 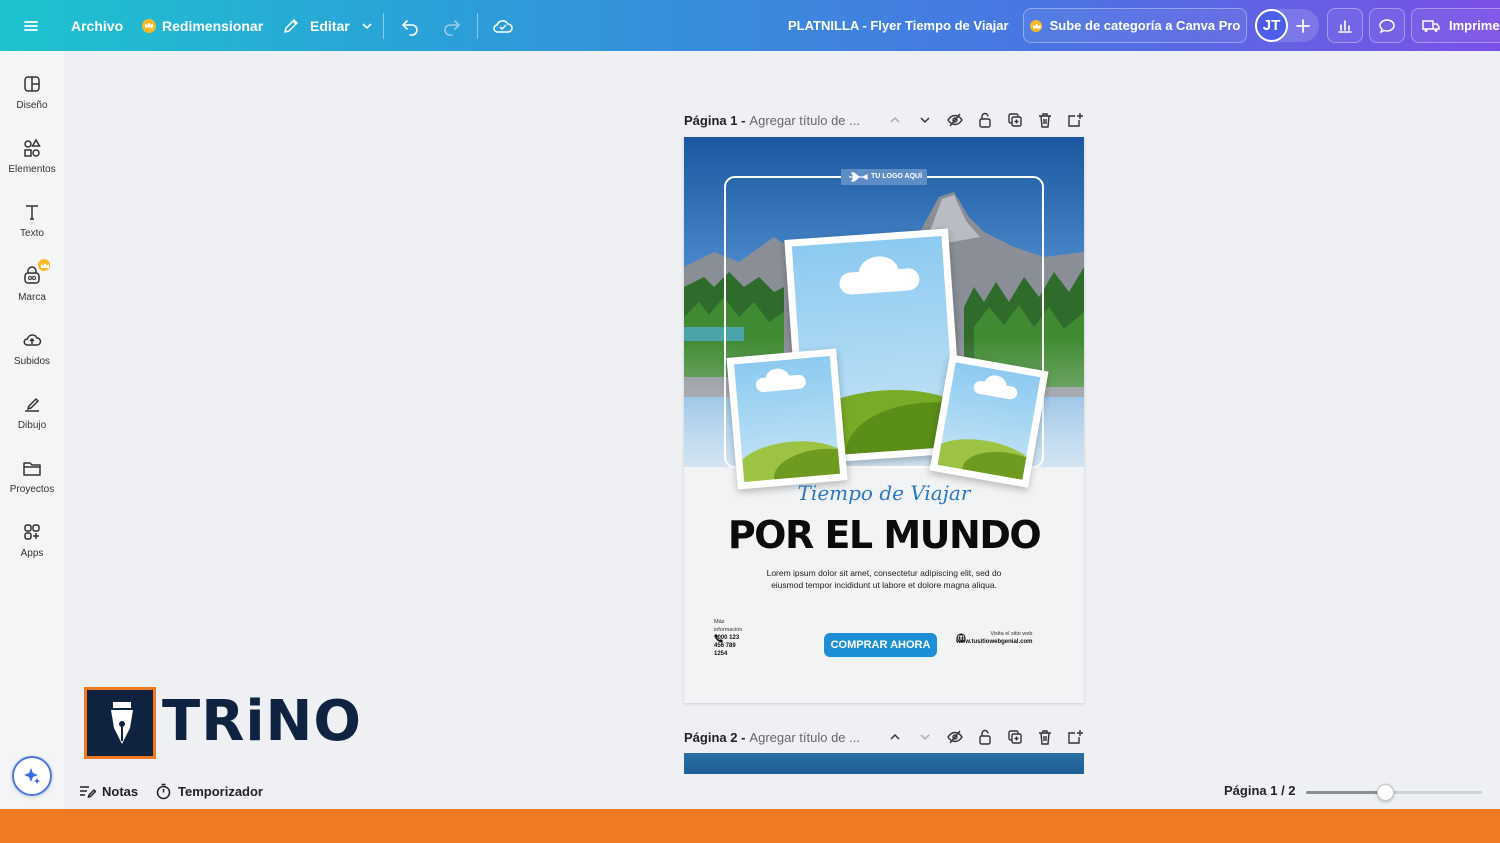 What do you see at coordinates (715, 120) in the screenshot?
I see `page-title: Página 1 -` at bounding box center [715, 120].